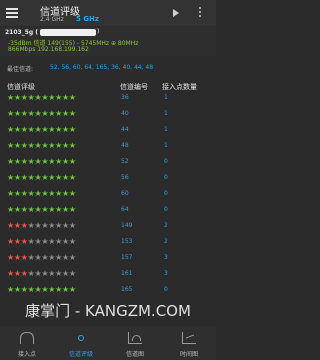 This screenshot has width=320, height=360. What do you see at coordinates (135, 338) in the screenshot?
I see `channel-graph-icon` at bounding box center [135, 338].